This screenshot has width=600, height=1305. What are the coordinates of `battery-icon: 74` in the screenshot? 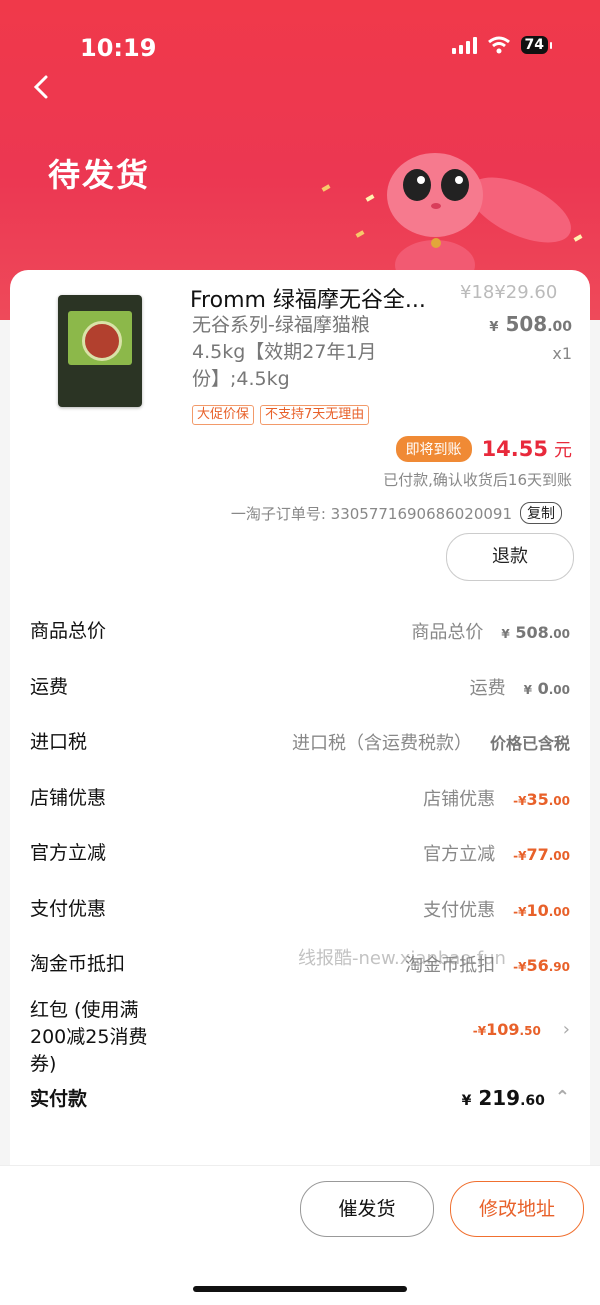 It's located at (536, 45).